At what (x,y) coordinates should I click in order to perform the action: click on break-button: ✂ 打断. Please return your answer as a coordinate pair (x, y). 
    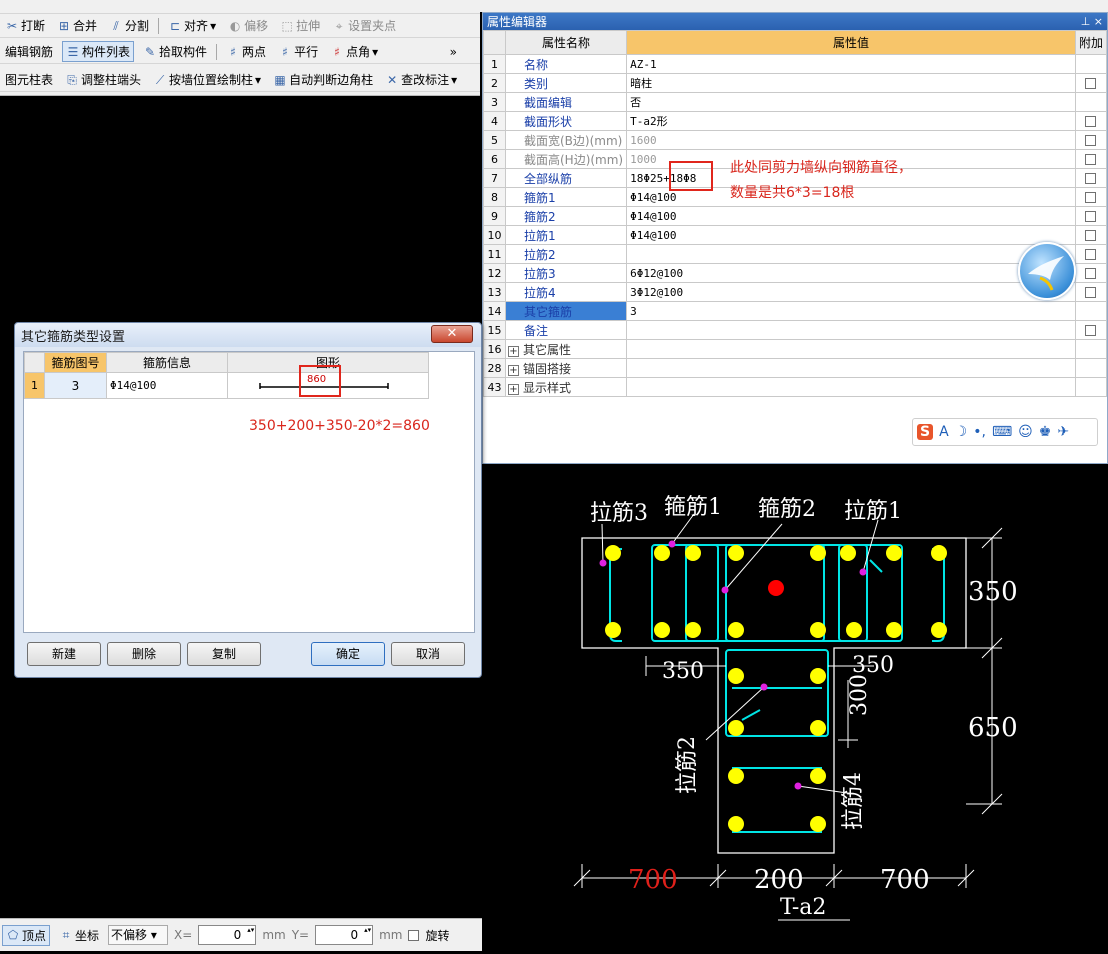
    Looking at the image, I should click on (25, 25).